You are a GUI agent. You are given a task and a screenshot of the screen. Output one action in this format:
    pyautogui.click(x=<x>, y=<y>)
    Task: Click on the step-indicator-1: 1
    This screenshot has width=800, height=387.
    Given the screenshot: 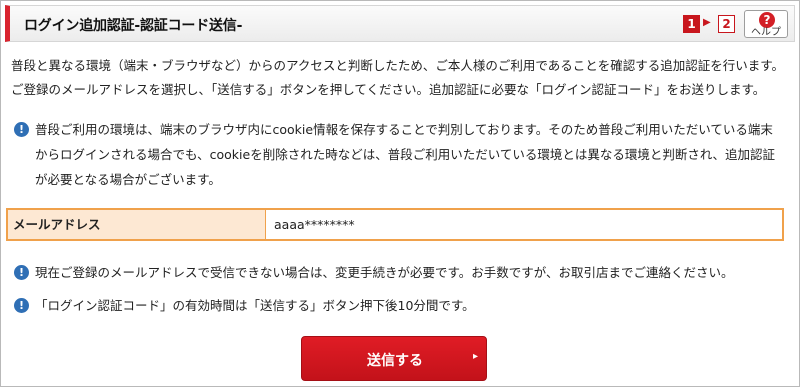 What is the action you would take?
    pyautogui.click(x=691, y=24)
    